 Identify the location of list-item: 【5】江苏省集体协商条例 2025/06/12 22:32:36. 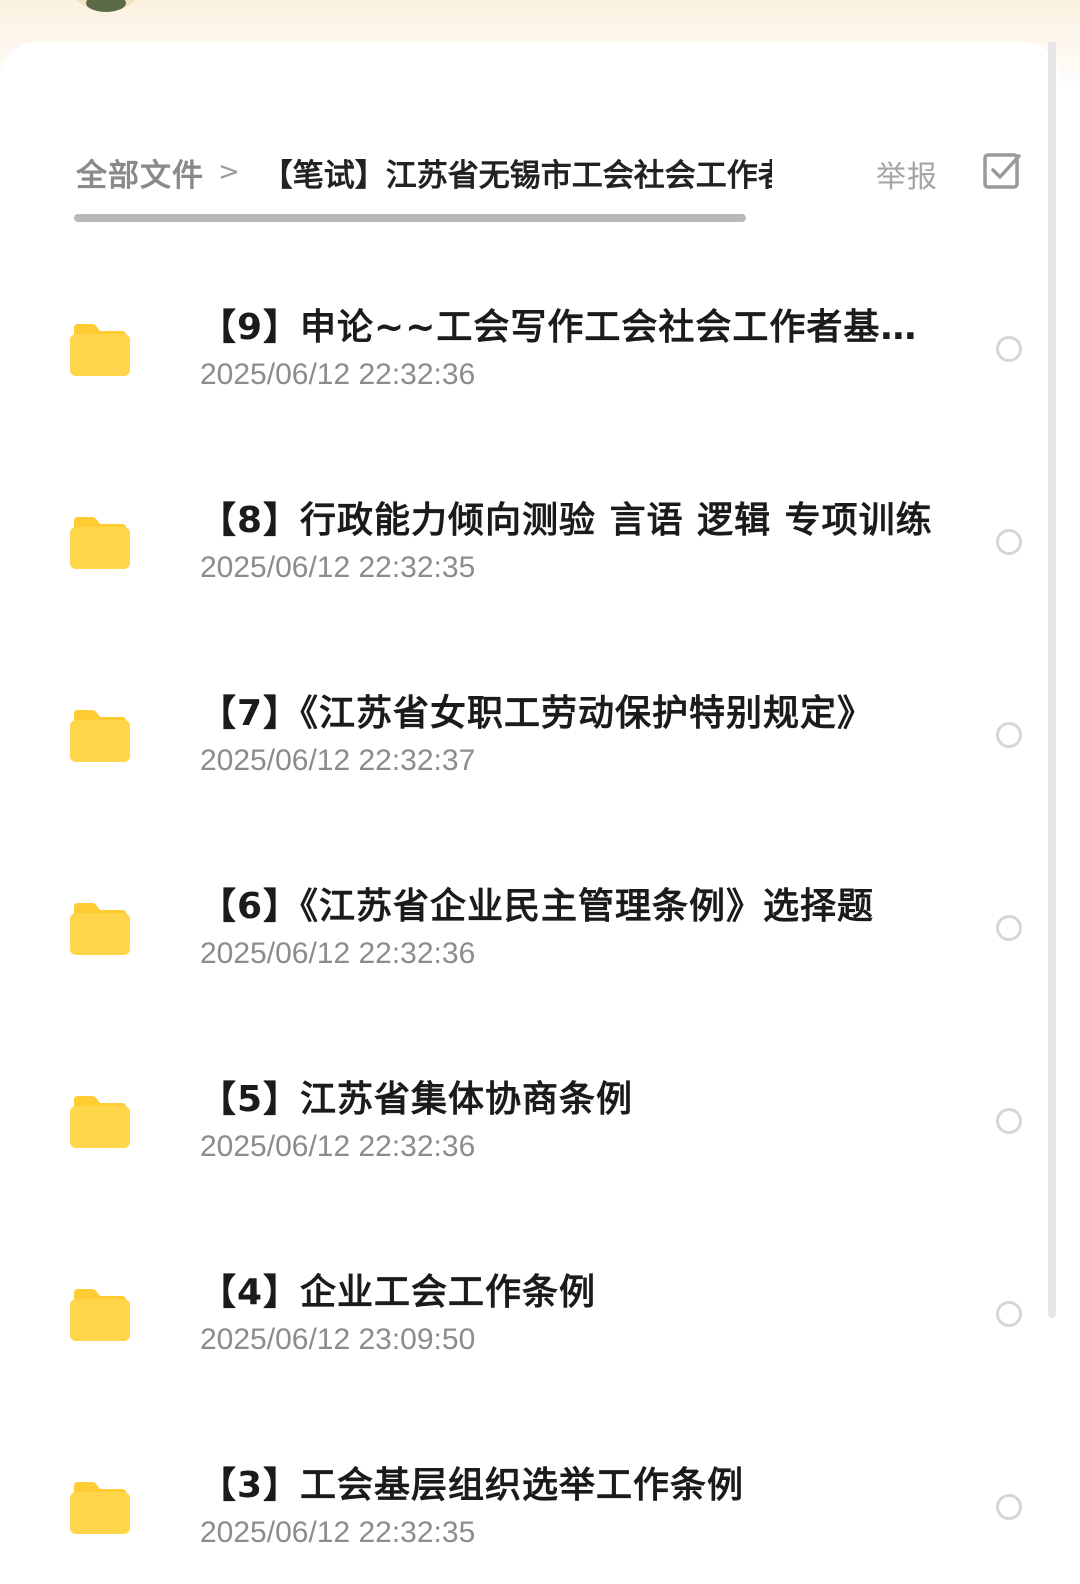
(530, 1120).